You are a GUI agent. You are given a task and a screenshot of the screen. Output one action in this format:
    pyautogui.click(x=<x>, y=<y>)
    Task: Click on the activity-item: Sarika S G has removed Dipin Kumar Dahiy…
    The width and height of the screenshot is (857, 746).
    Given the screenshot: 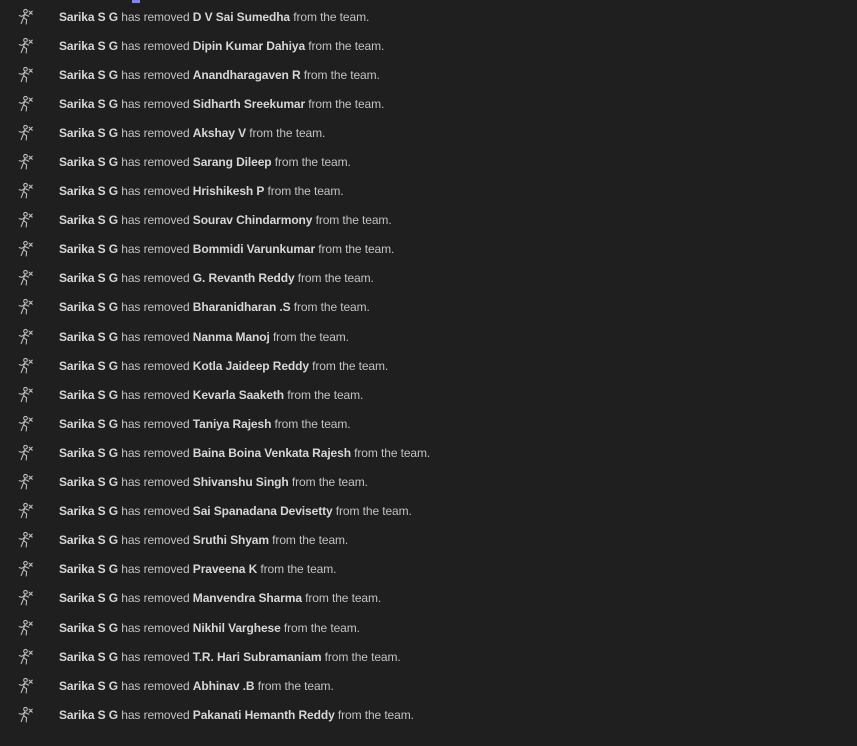 What is the action you would take?
    pyautogui.click(x=428, y=45)
    